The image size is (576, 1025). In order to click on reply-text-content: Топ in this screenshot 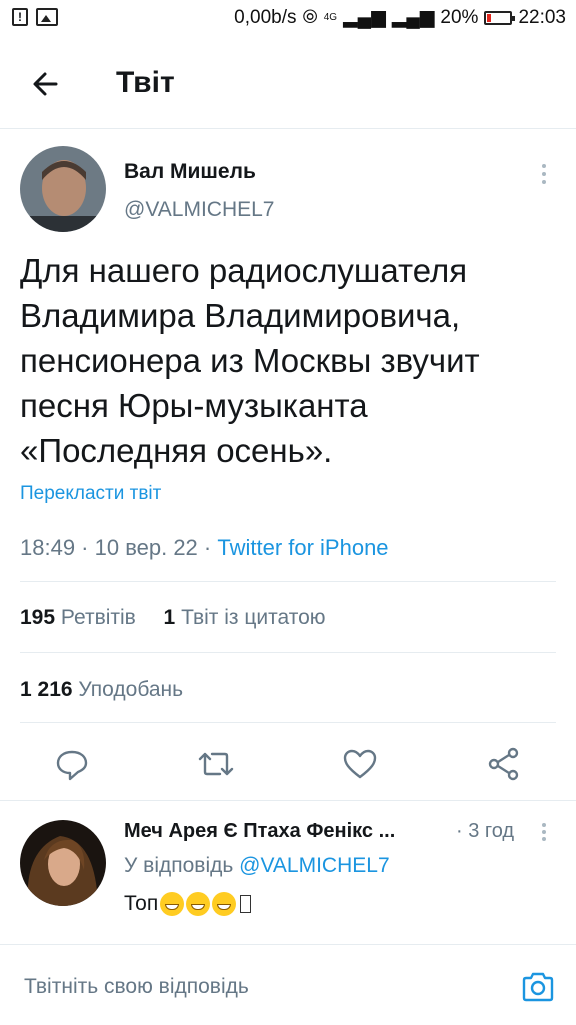, I will do `click(141, 903)`.